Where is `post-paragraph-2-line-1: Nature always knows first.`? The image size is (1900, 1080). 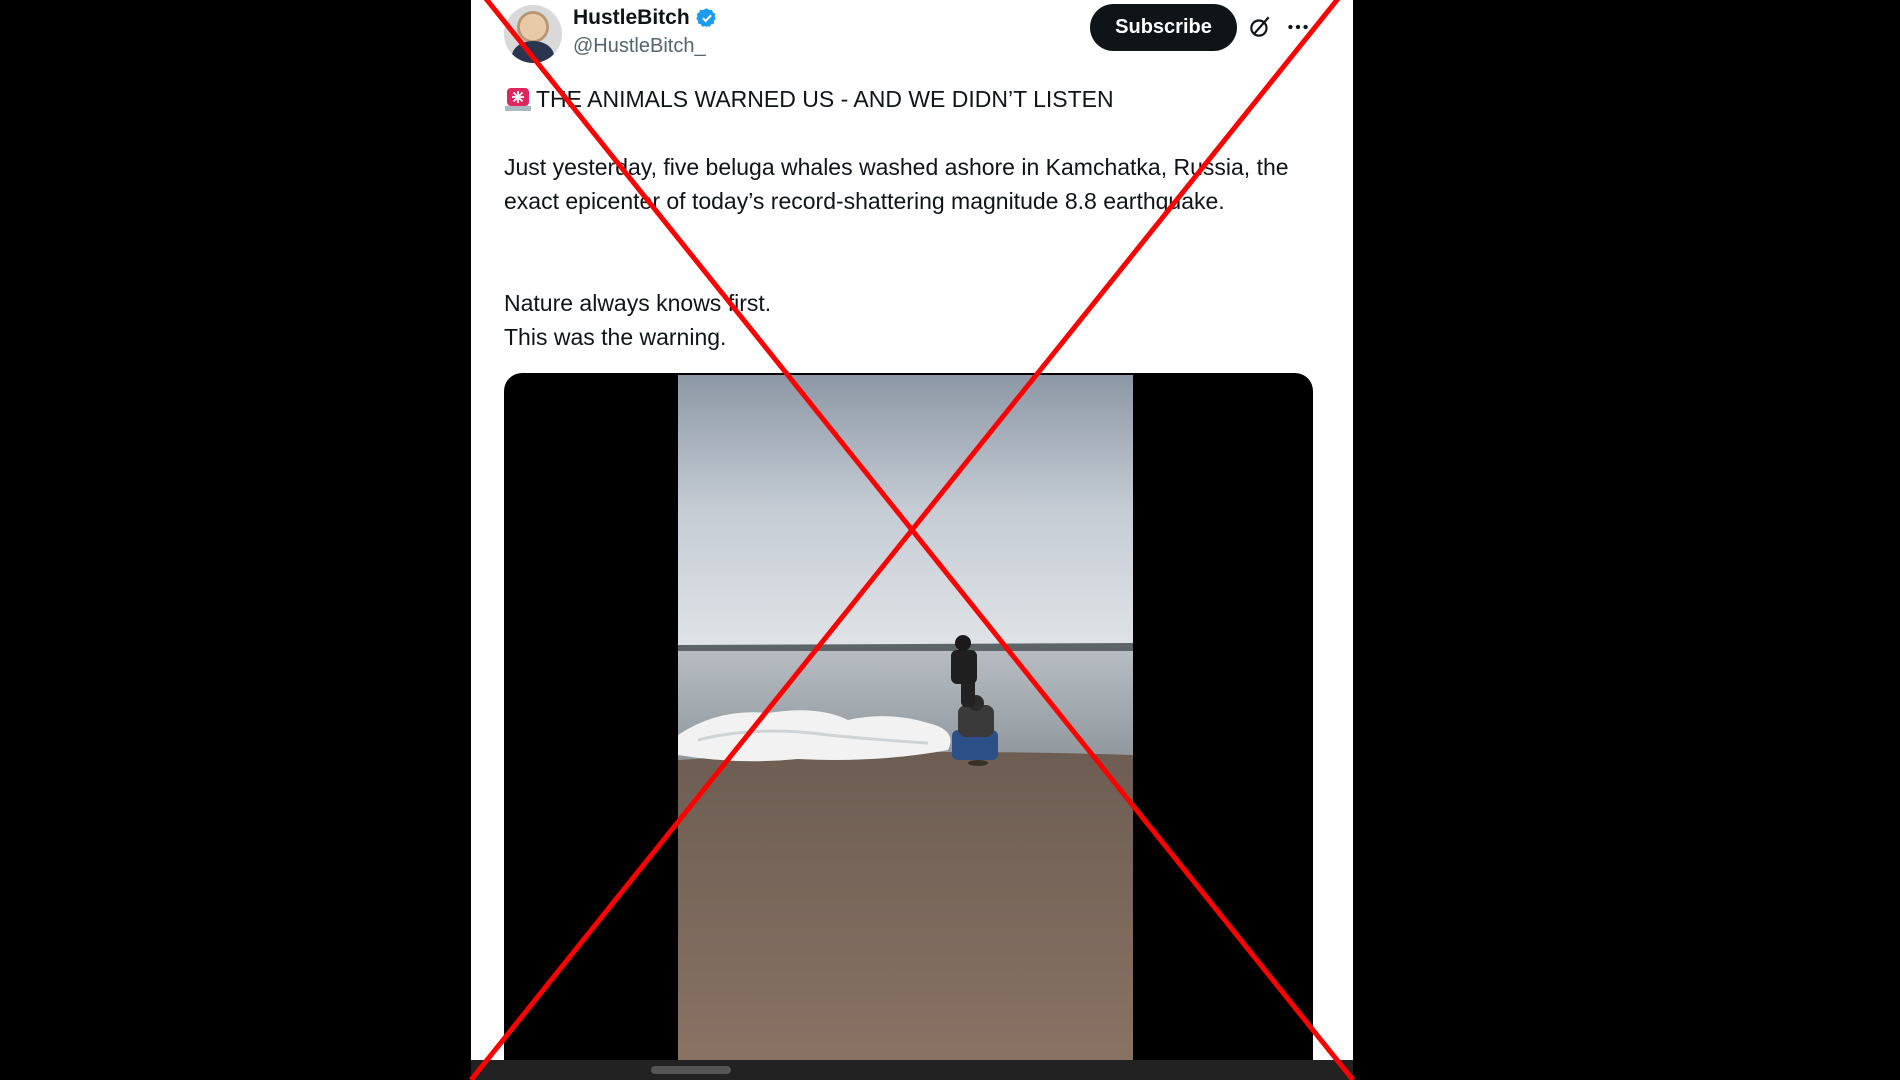 post-paragraph-2-line-1: Nature always knows first. is located at coordinates (638, 303).